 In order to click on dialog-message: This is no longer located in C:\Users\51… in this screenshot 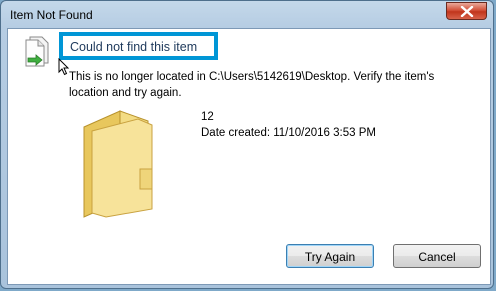, I will do `click(252, 85)`.